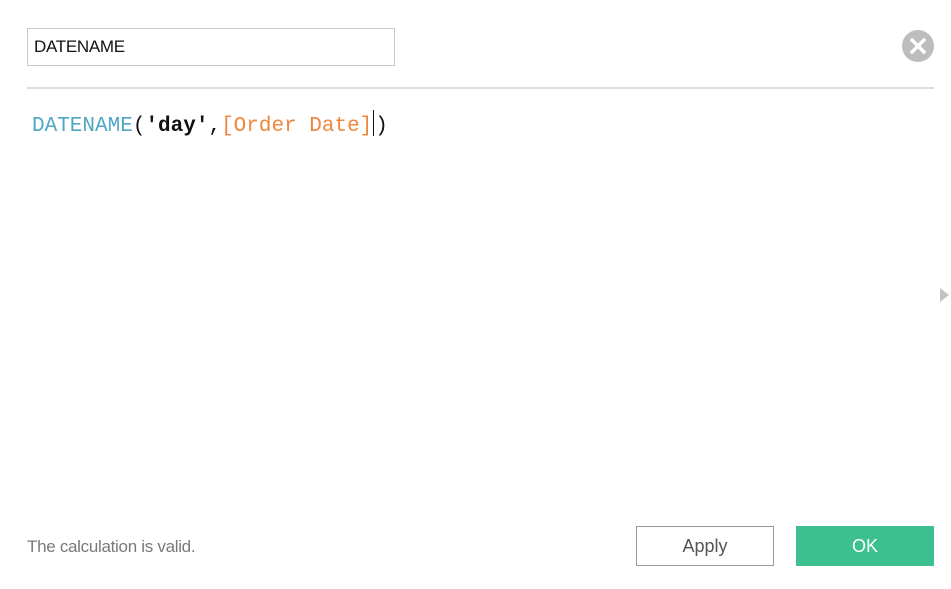  I want to click on close-button, so click(918, 46).